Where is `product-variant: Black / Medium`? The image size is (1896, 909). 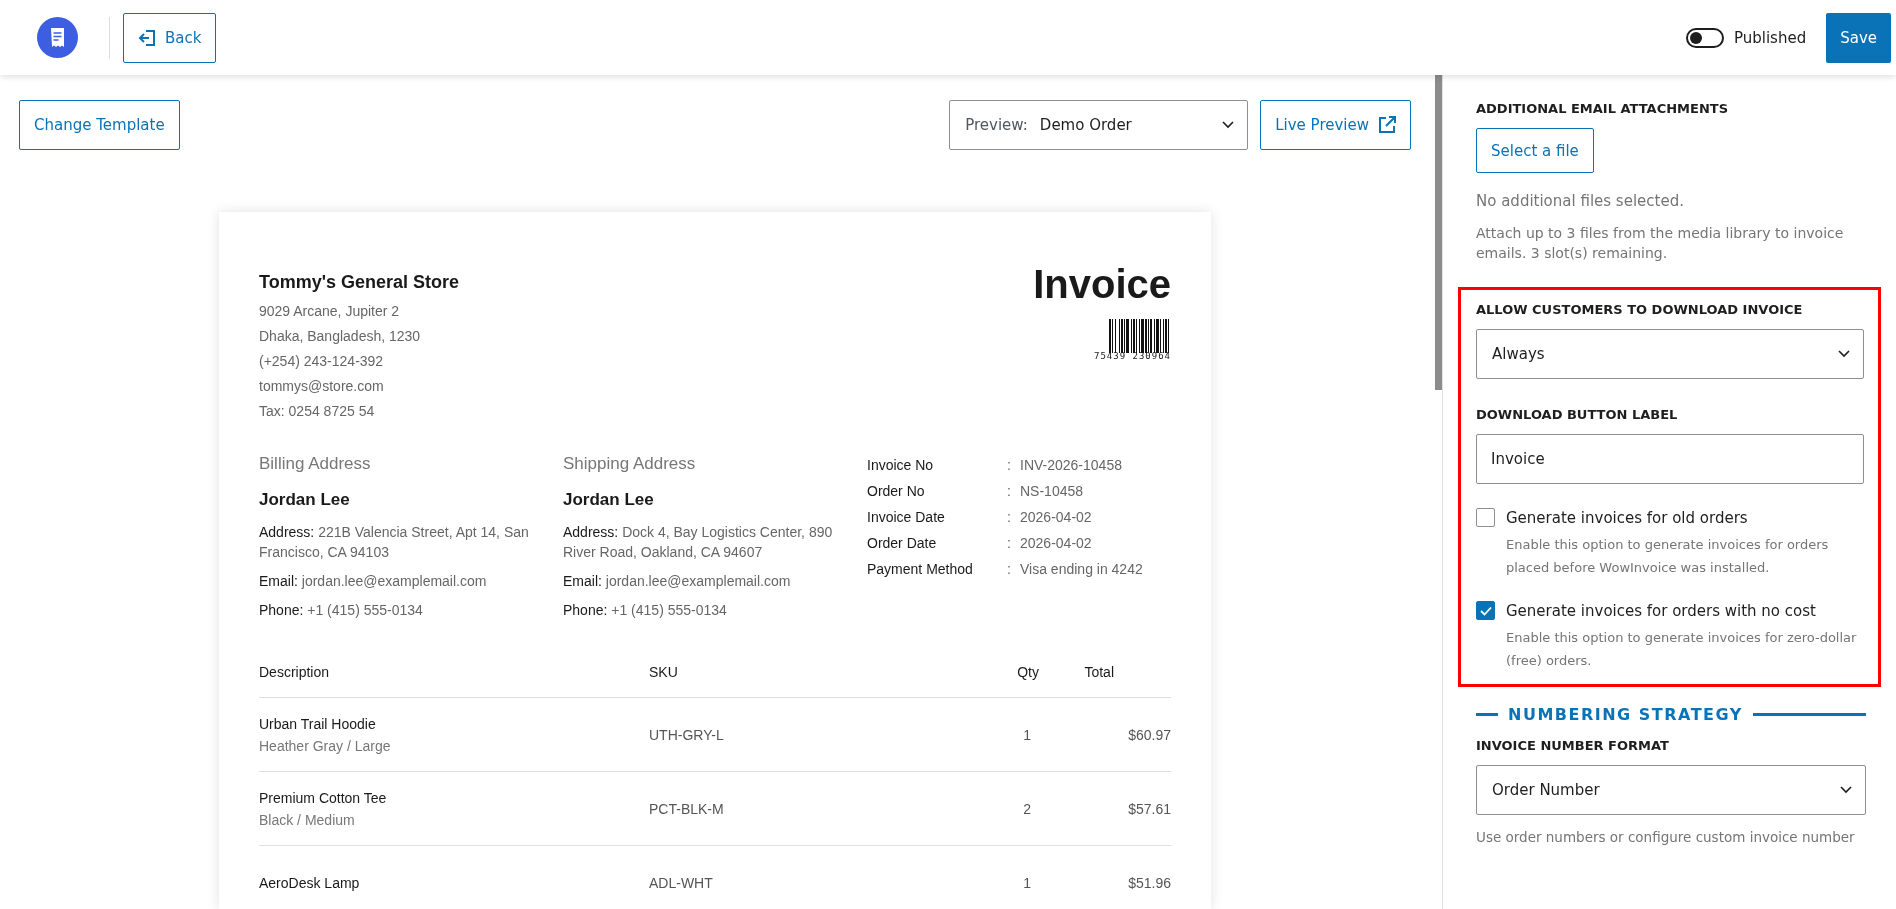 product-variant: Black / Medium is located at coordinates (307, 819).